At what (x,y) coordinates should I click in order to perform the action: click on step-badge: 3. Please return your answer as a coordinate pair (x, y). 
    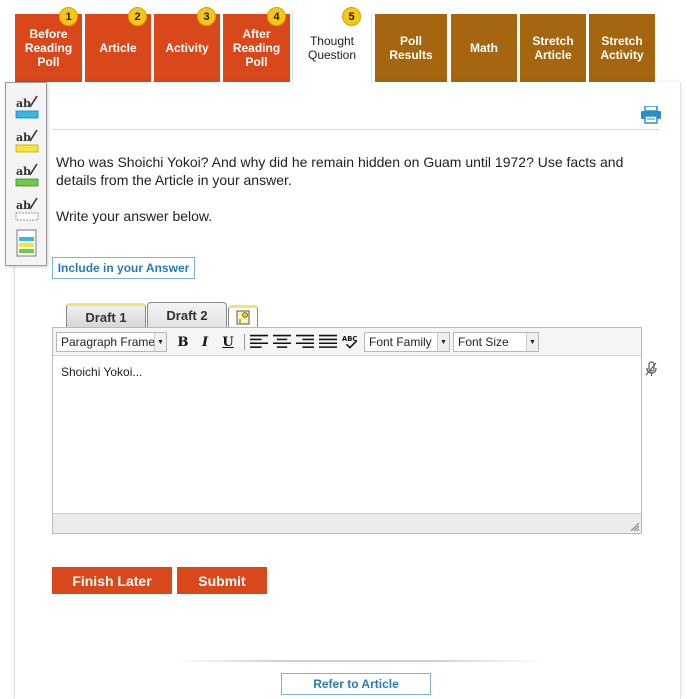
    Looking at the image, I should click on (206, 16).